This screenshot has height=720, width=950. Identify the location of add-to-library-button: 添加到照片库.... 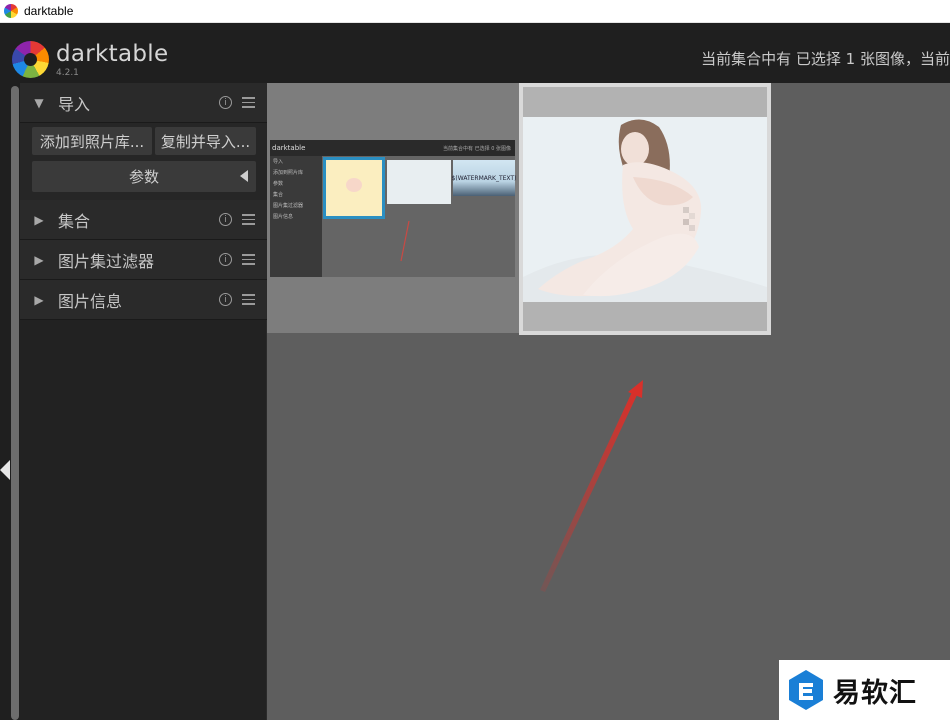
(92, 141).